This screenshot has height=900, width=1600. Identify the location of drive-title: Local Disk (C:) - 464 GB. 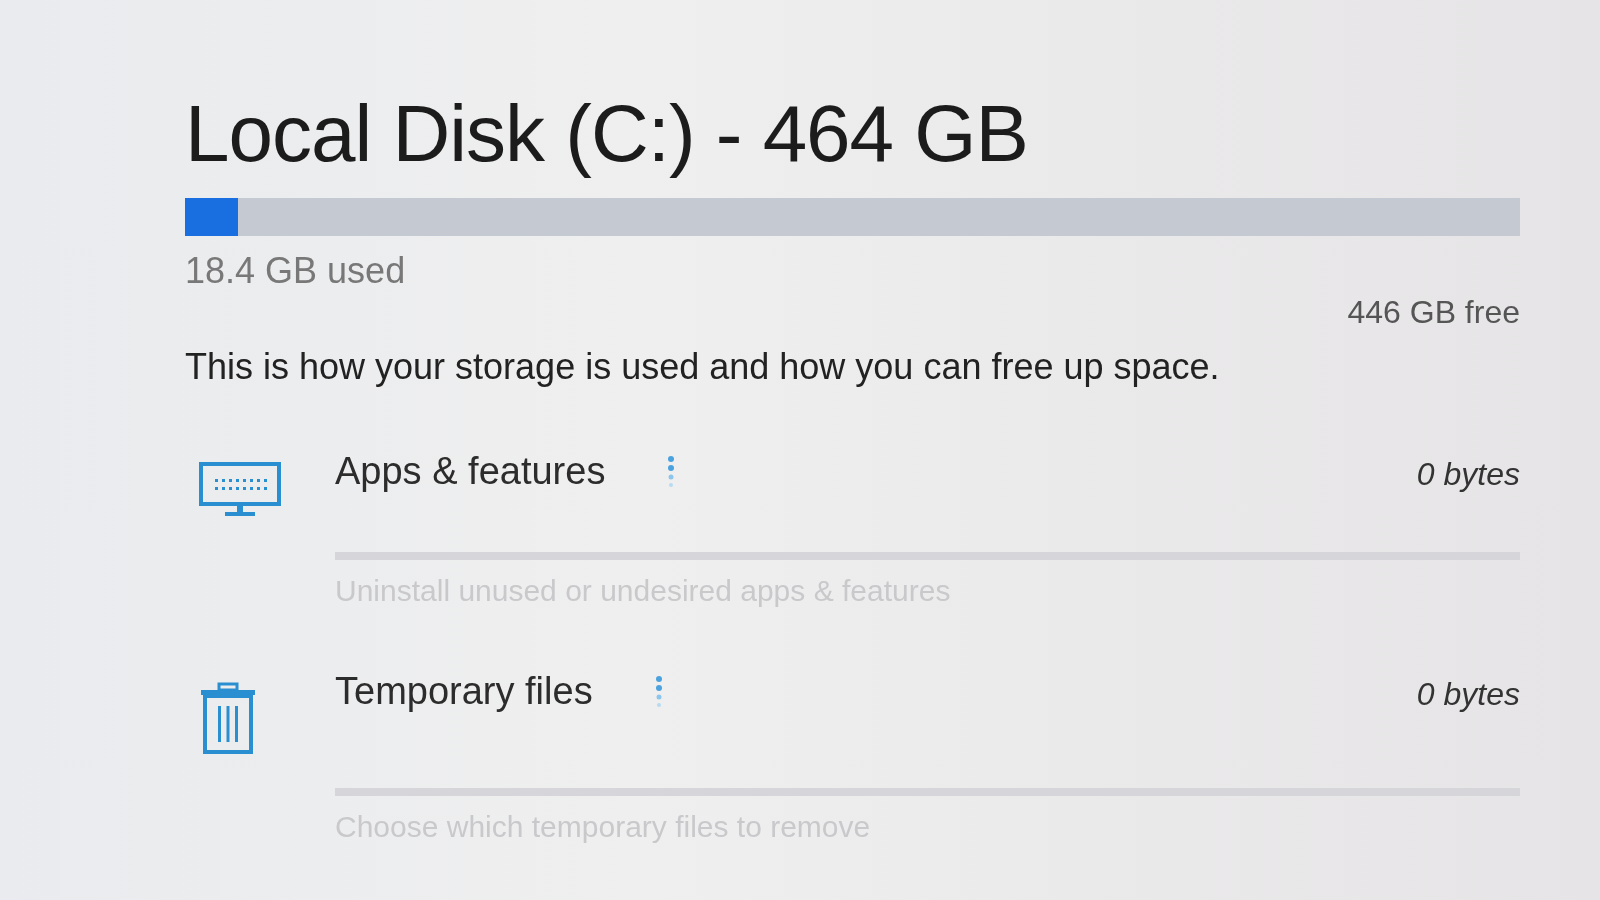
(607, 134).